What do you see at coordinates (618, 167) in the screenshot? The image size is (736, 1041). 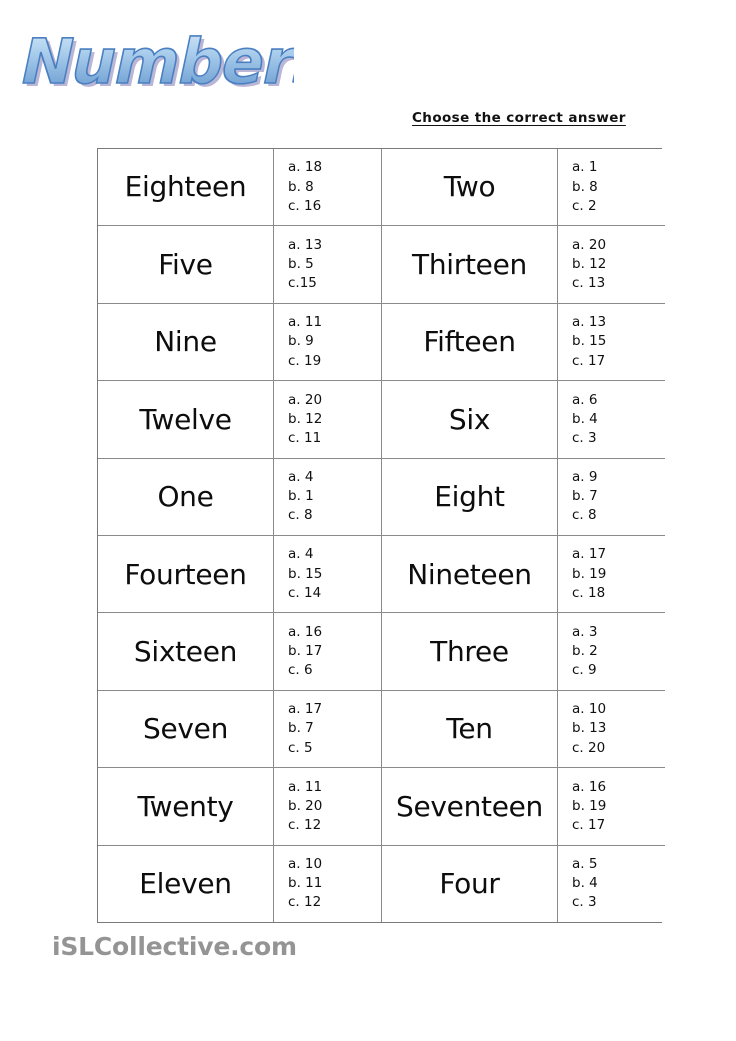 I see `answer-option: a. 1` at bounding box center [618, 167].